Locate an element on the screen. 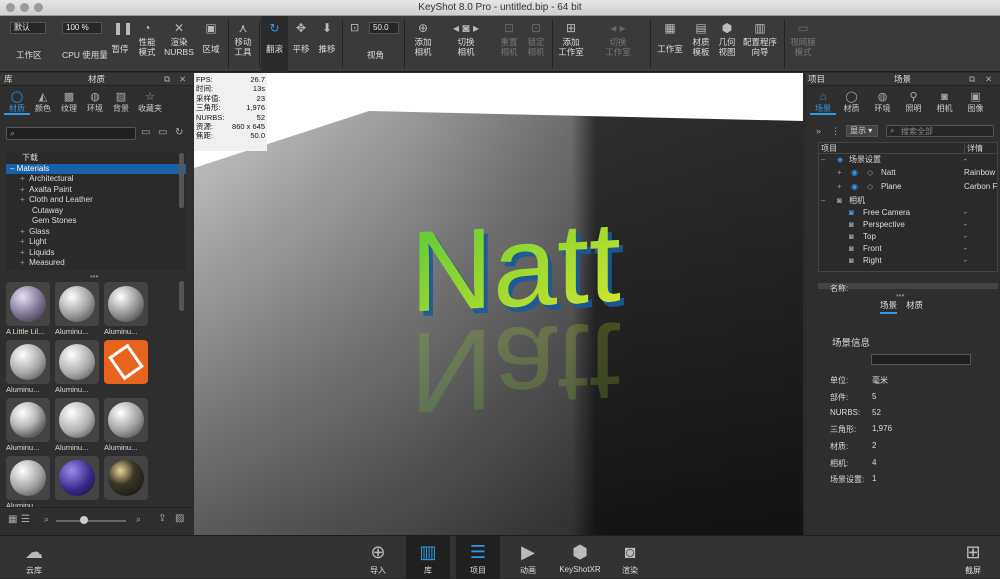 Image resolution: width=1000 pixels, height=579 pixels. slider-knob is located at coordinates (84, 520).